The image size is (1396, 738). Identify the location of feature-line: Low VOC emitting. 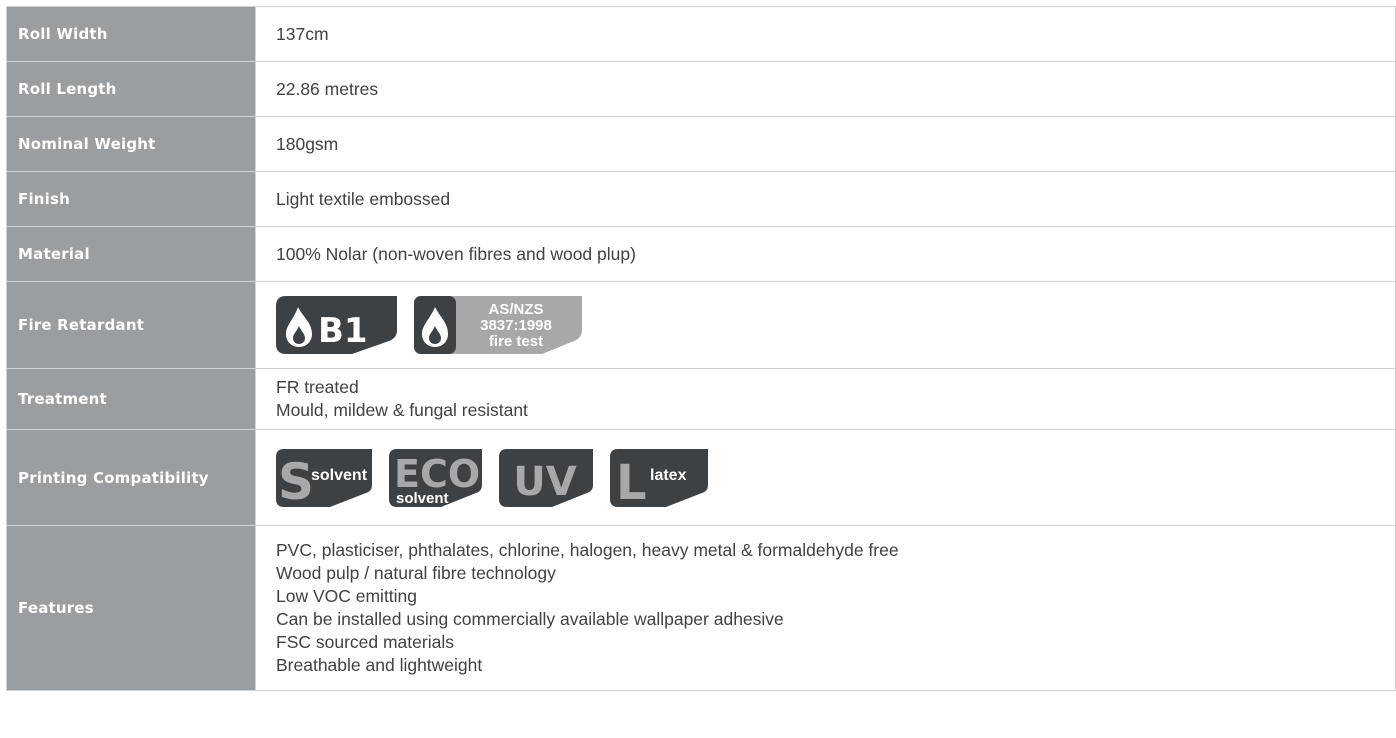
(347, 596).